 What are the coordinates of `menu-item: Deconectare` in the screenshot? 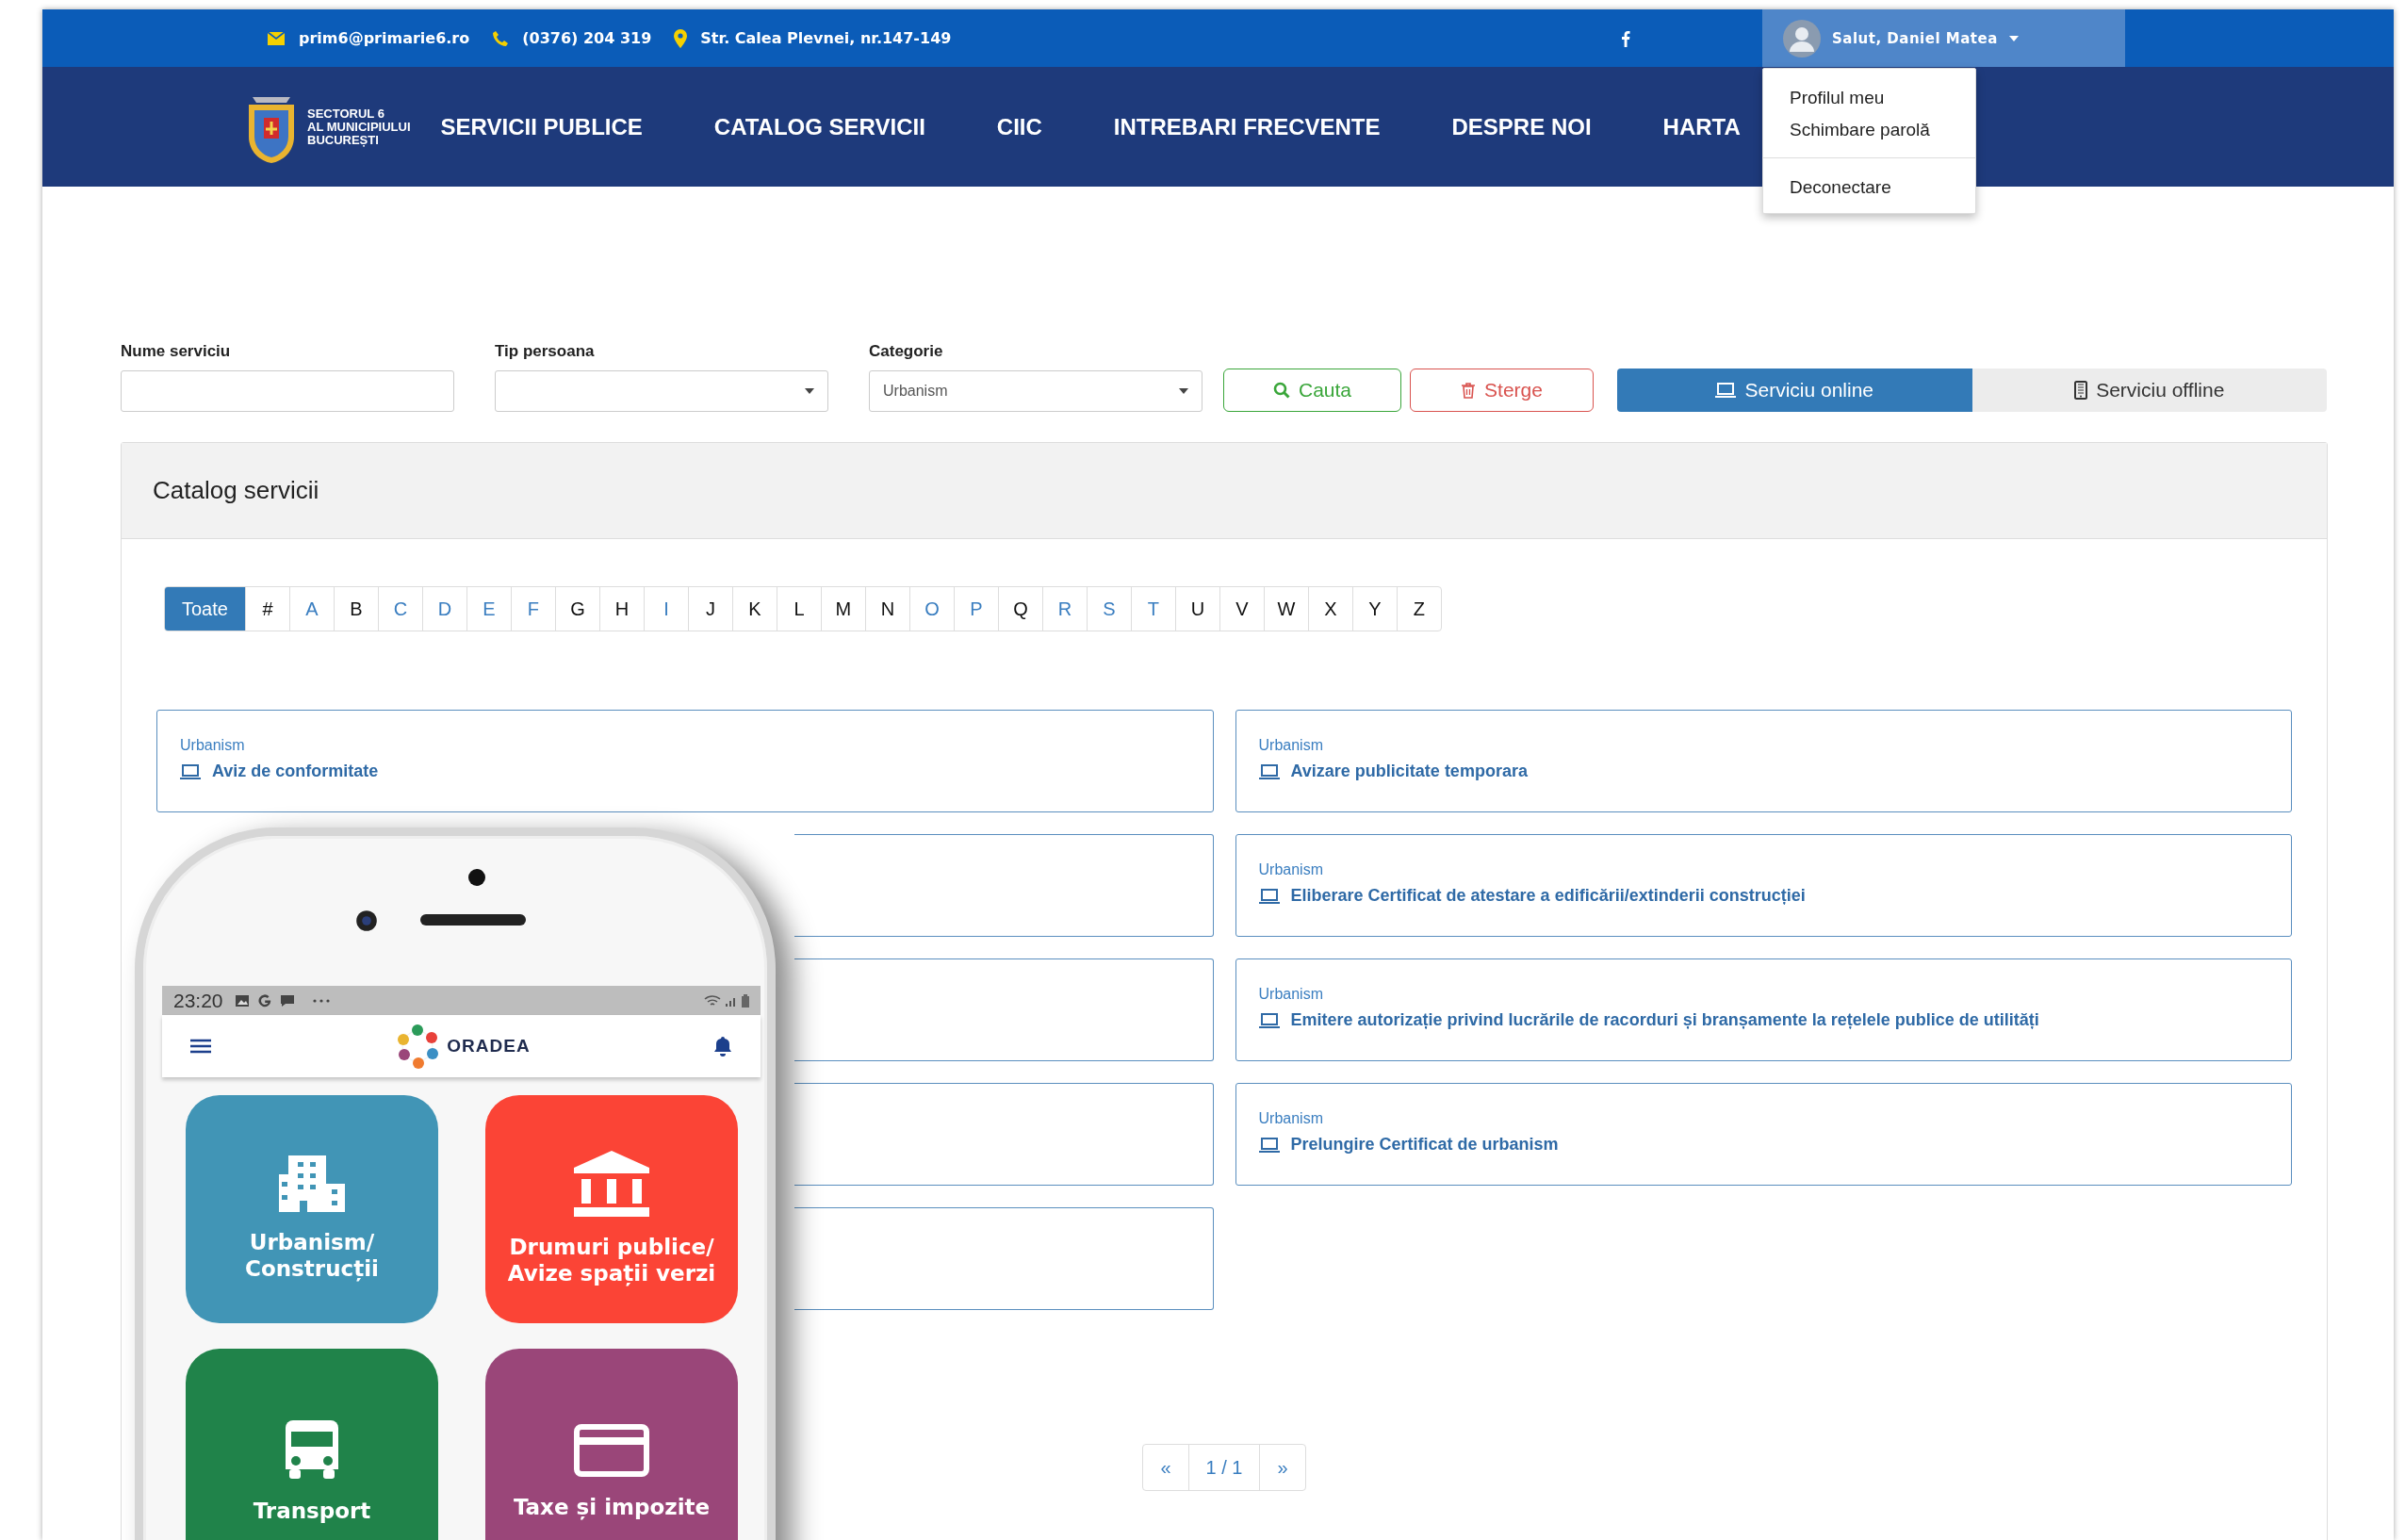 It's located at (1869, 188).